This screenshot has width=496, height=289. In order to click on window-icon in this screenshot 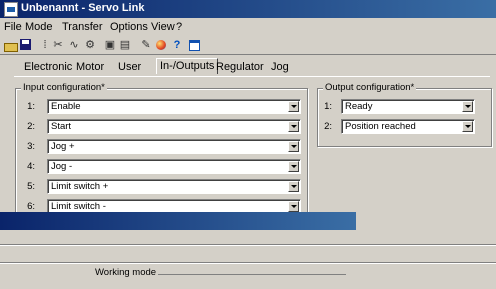, I will do `click(194, 45)`.